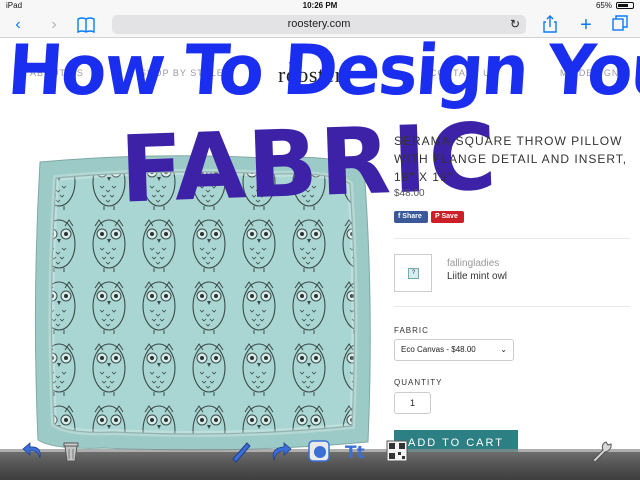 The height and width of the screenshot is (480, 640). I want to click on fabric-select: Eco Canvas - $48.00 ⌄, so click(454, 350).